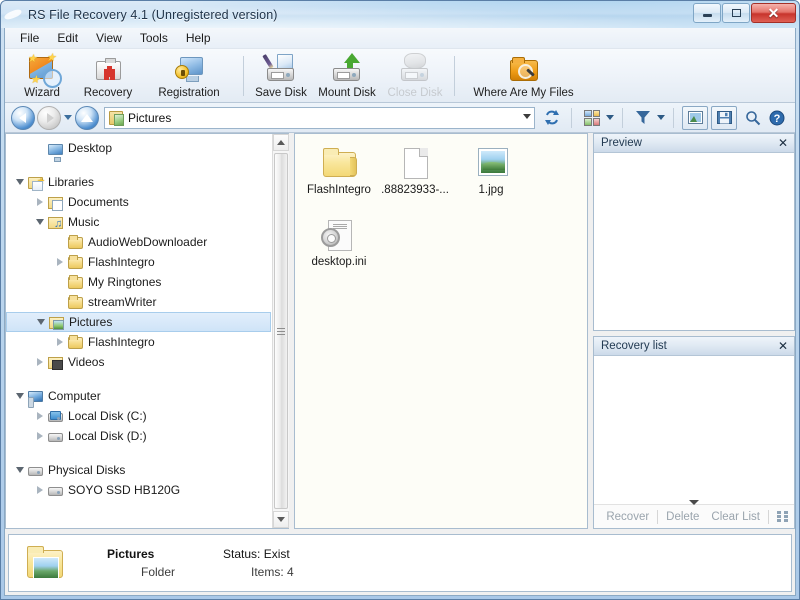  I want to click on scroll-up-icon, so click(281, 142).